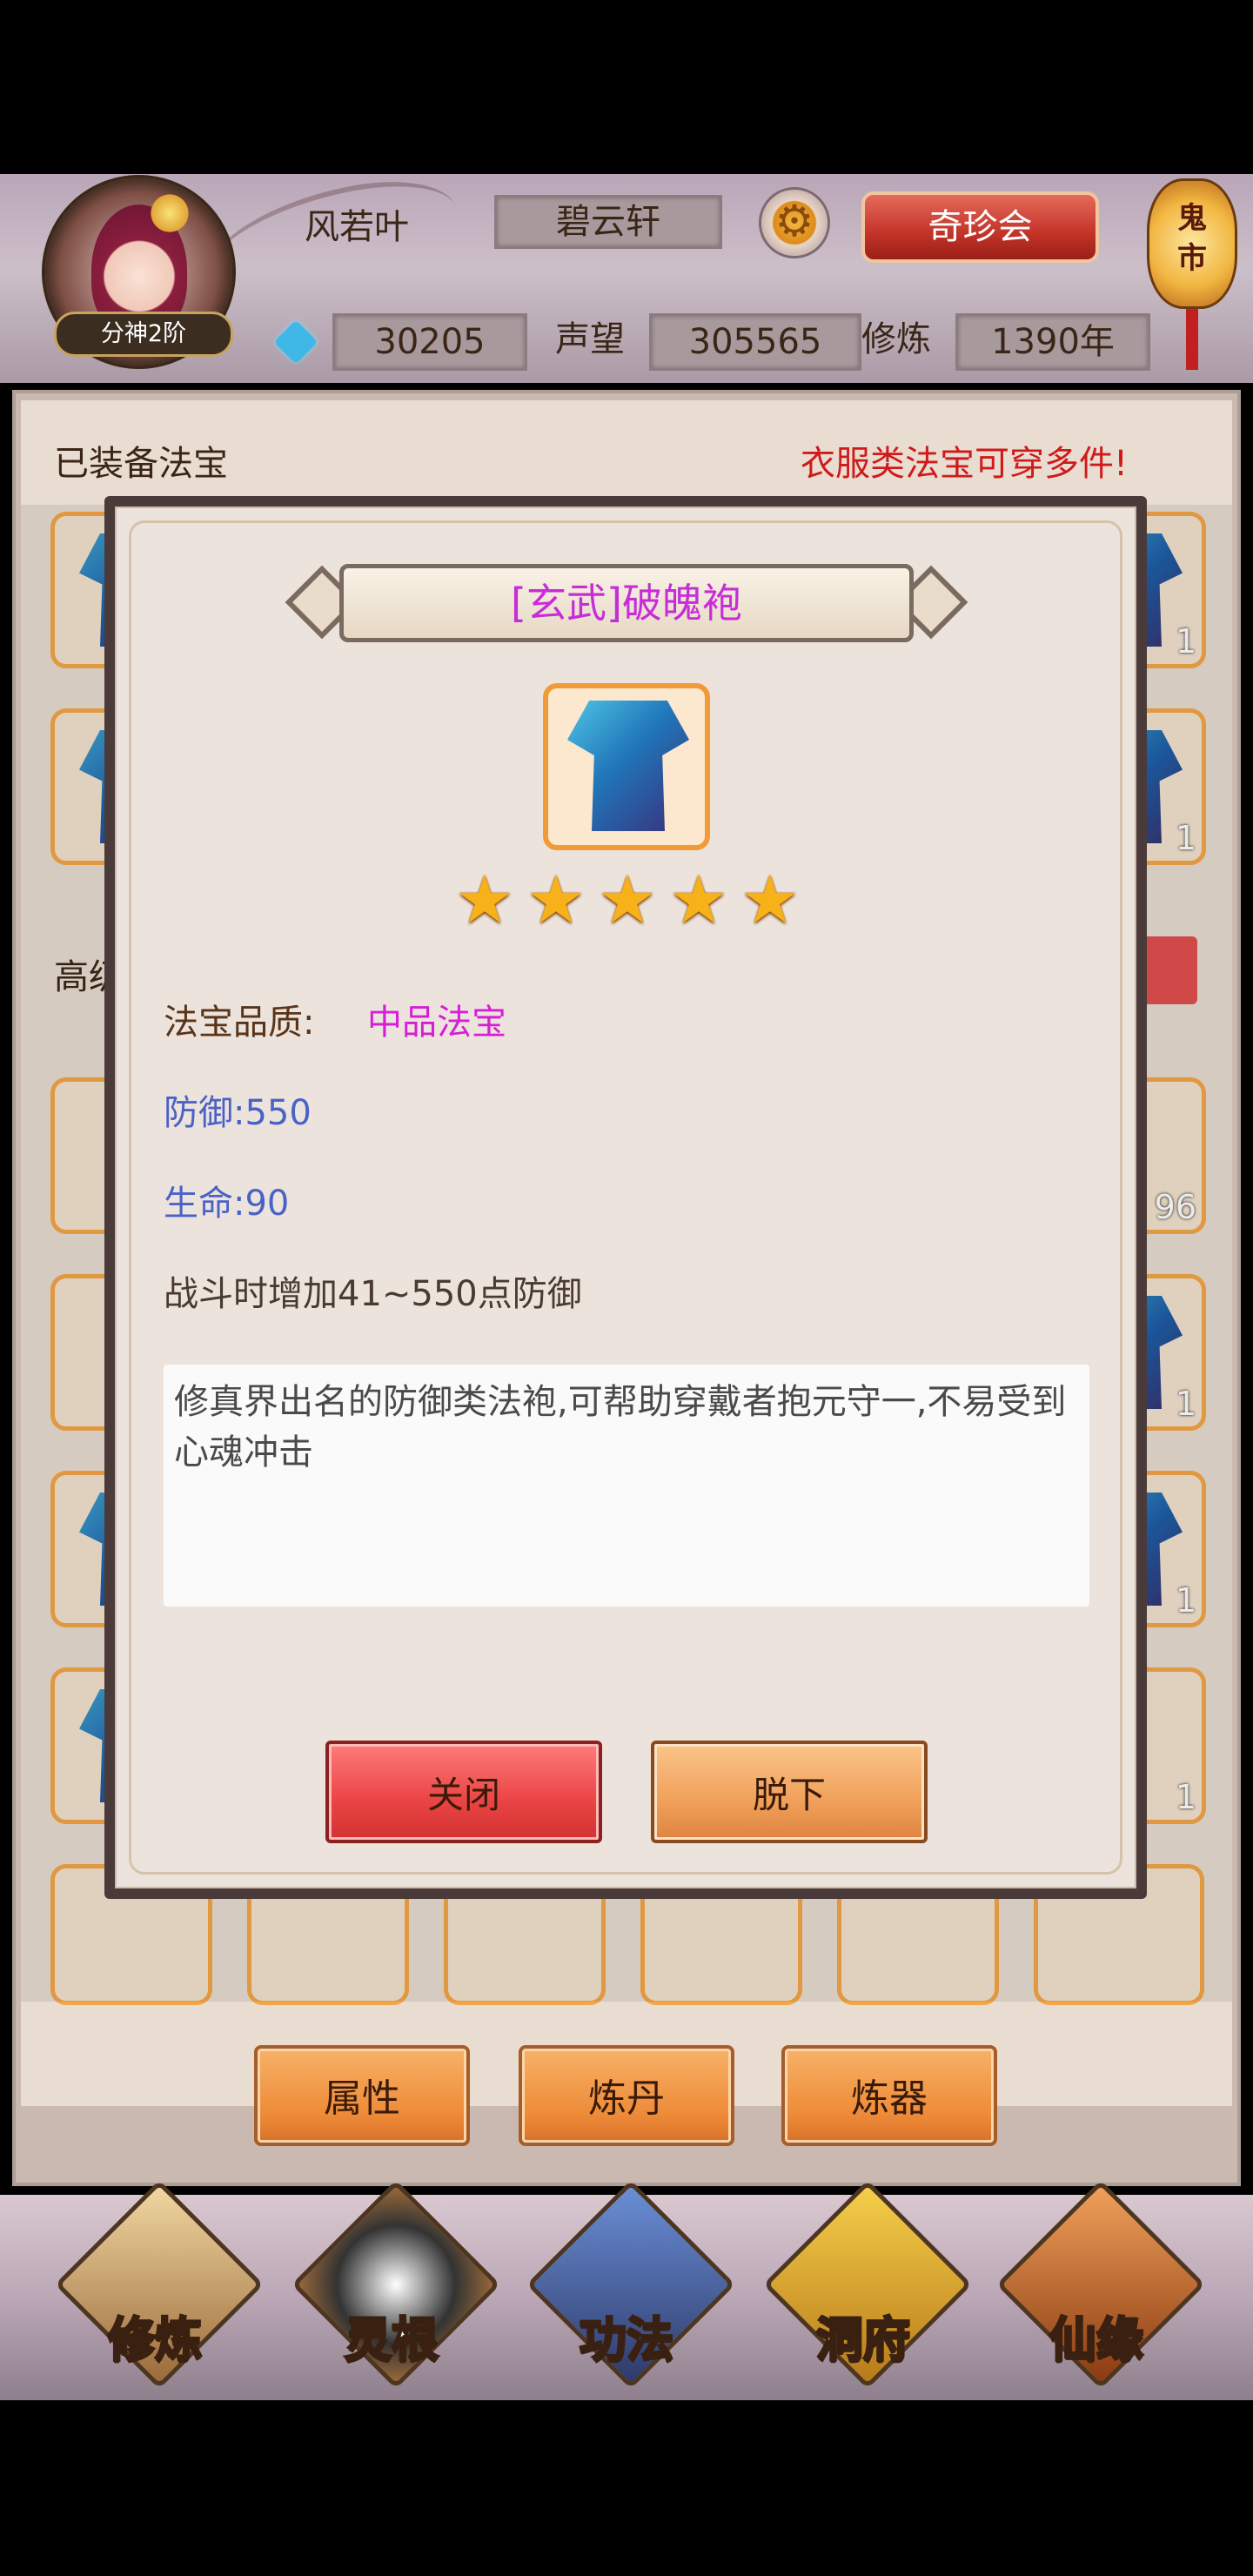  Describe the element at coordinates (631, 2284) in the screenshot. I see `nav-techniques: 功法` at that location.